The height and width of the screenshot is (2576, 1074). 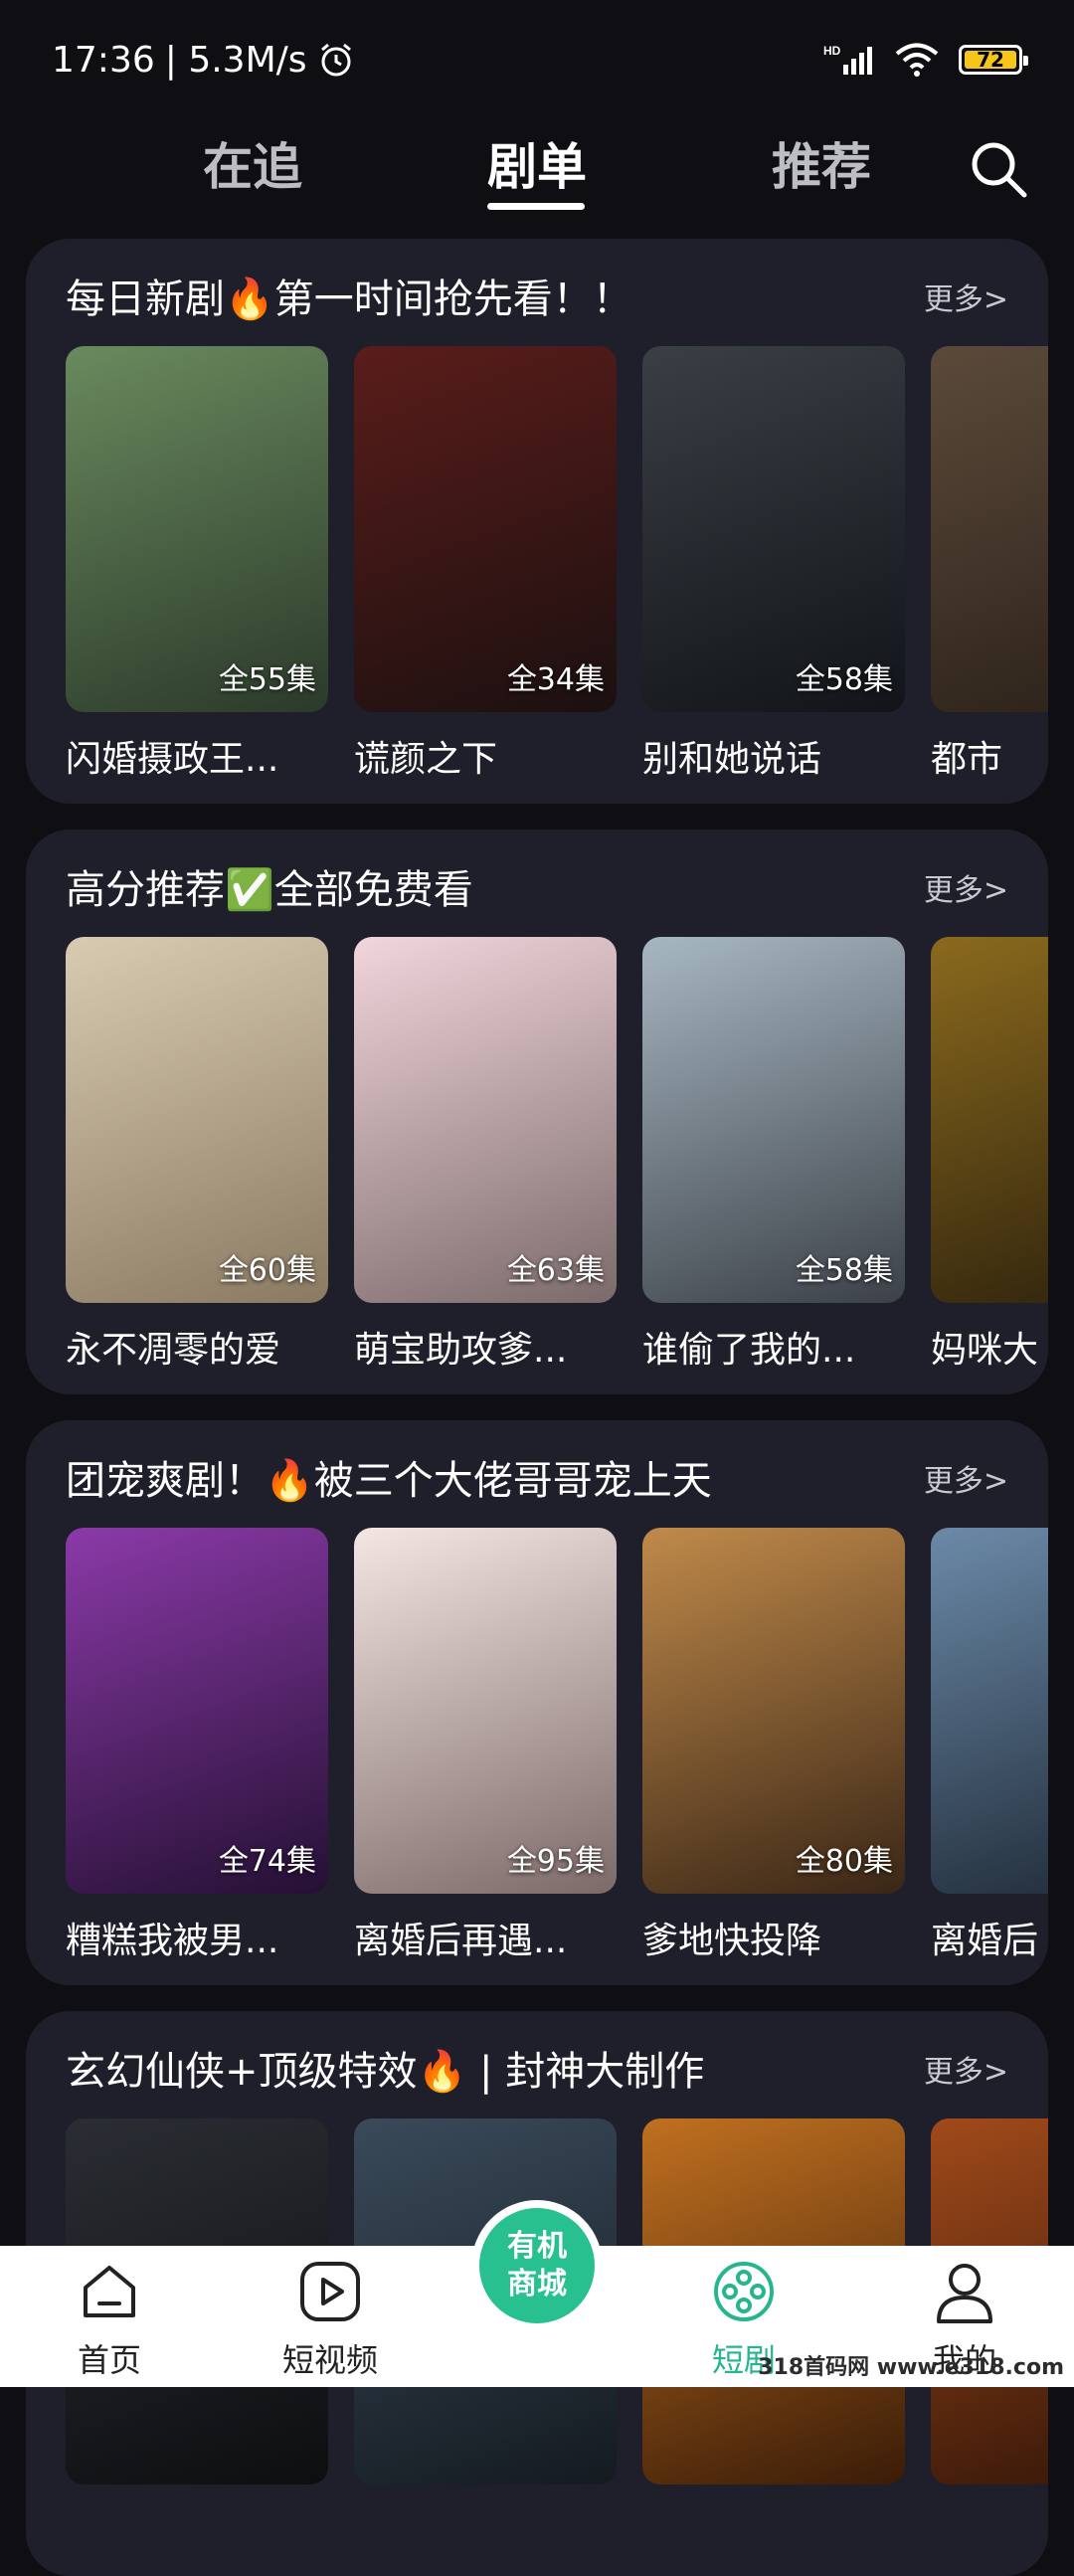 What do you see at coordinates (486, 1711) in the screenshot?
I see `drama-poster: 全95集` at bounding box center [486, 1711].